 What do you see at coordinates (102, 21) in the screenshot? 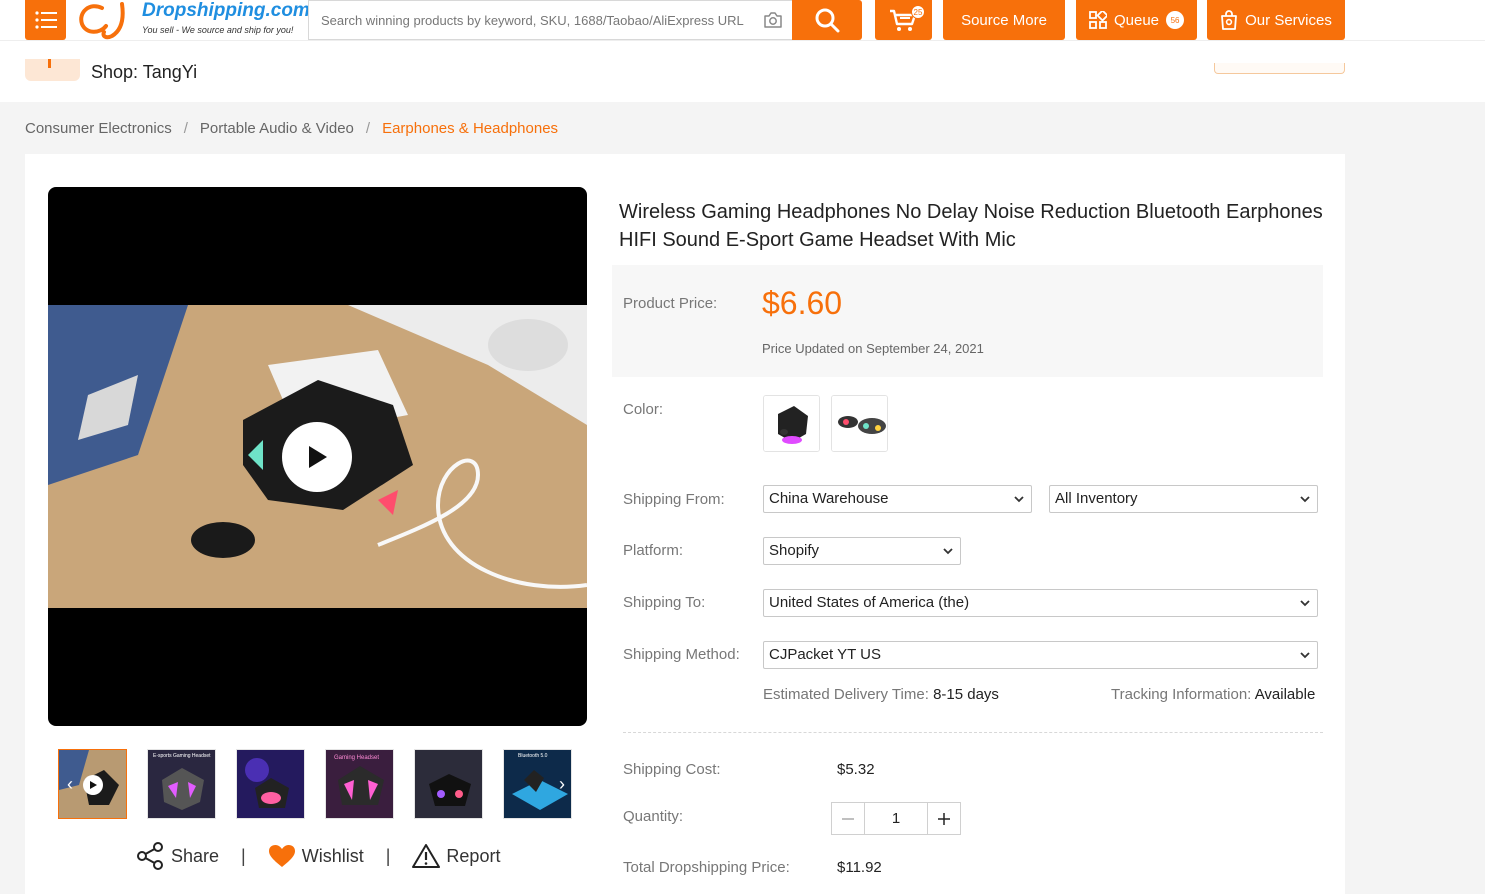
I see `cj-logo-mark-icon` at bounding box center [102, 21].